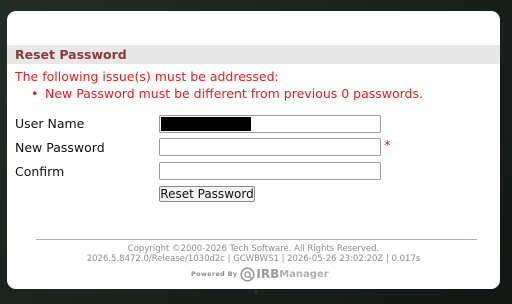 This screenshot has width=512, height=304. What do you see at coordinates (40, 171) in the screenshot?
I see `confirm-label: Confirm` at bounding box center [40, 171].